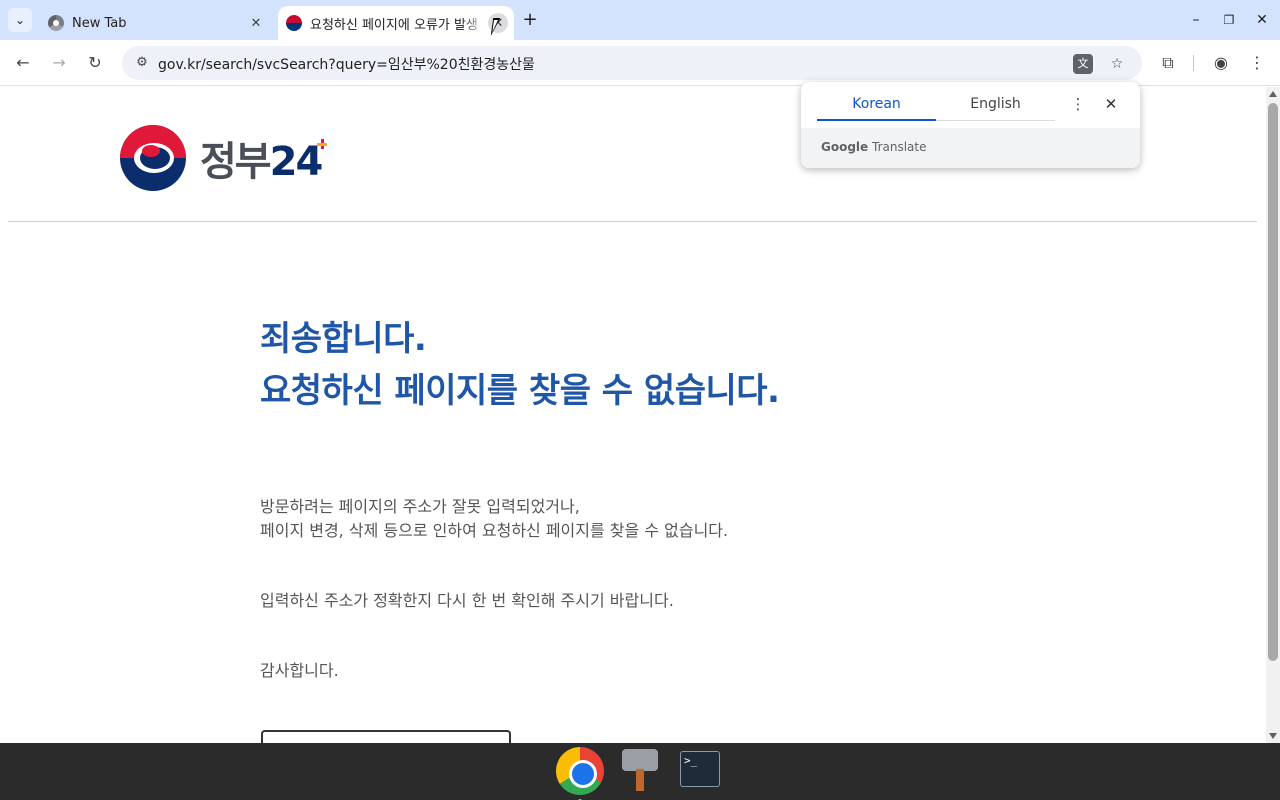 This screenshot has width=1280, height=800. What do you see at coordinates (970, 125) in the screenshot?
I see `translate-popup: Korean English ⋮ ✕ Google Translate` at bounding box center [970, 125].